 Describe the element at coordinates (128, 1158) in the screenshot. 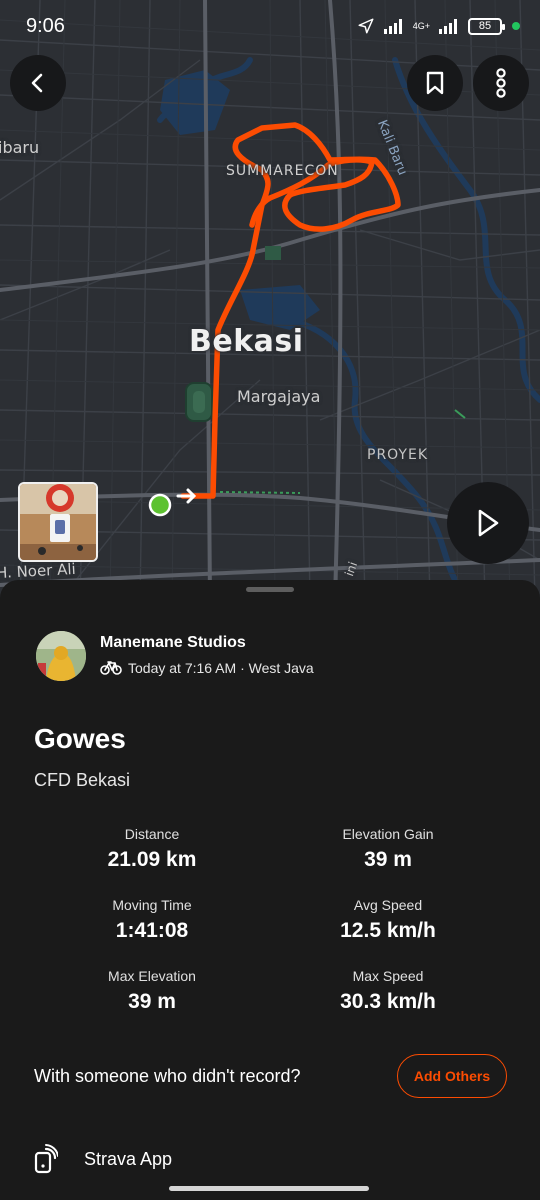

I see `device-label: Strava App` at that location.